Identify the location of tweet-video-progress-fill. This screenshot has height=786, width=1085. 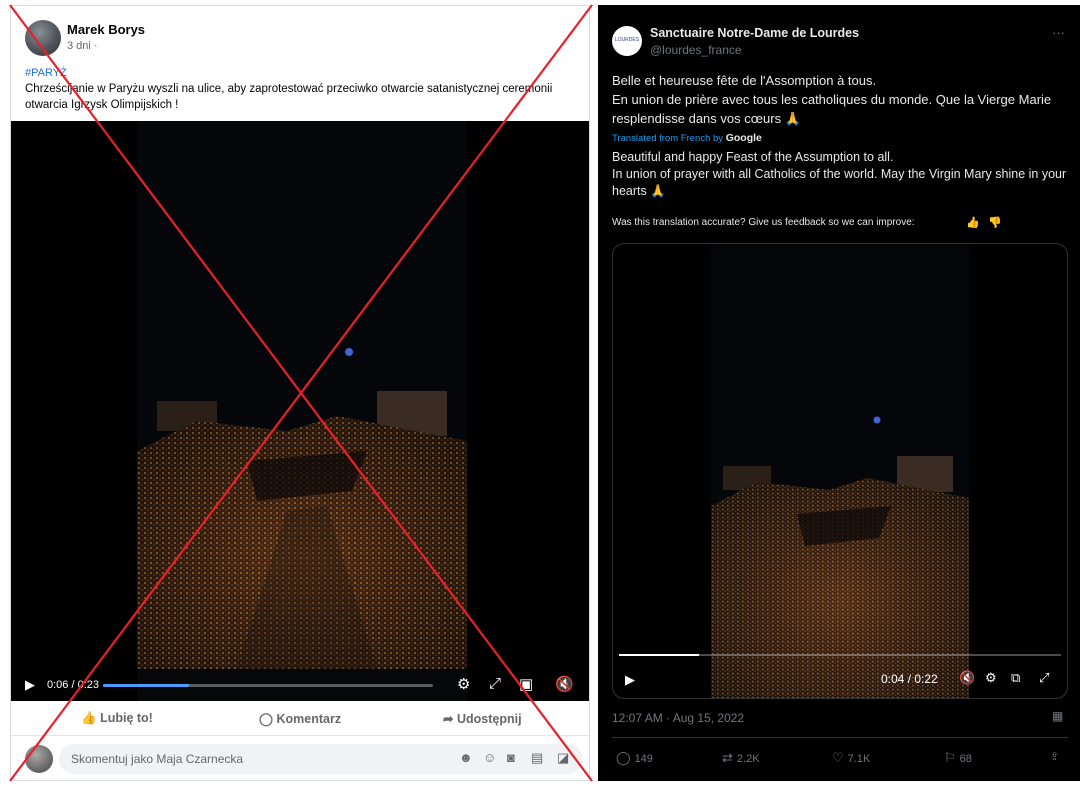
(659, 655).